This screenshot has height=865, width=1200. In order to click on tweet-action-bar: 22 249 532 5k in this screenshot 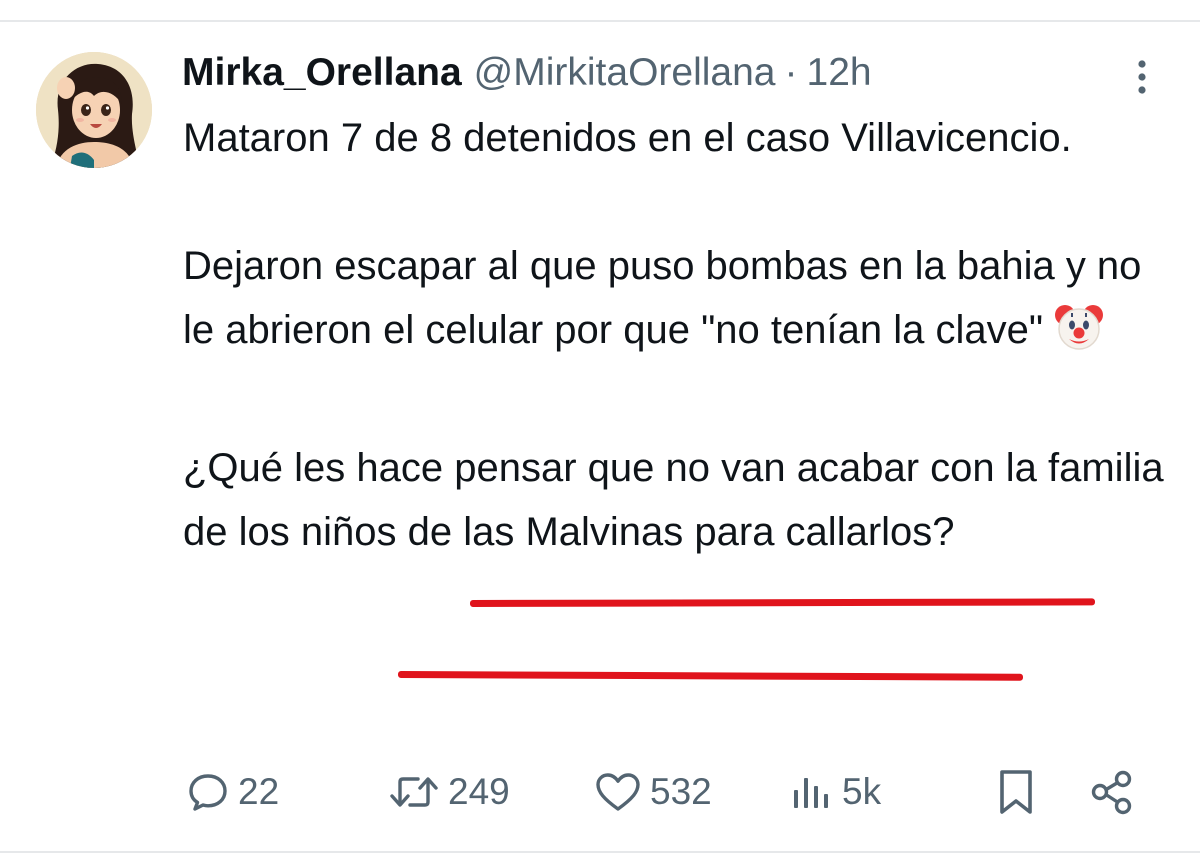, I will do `click(600, 792)`.